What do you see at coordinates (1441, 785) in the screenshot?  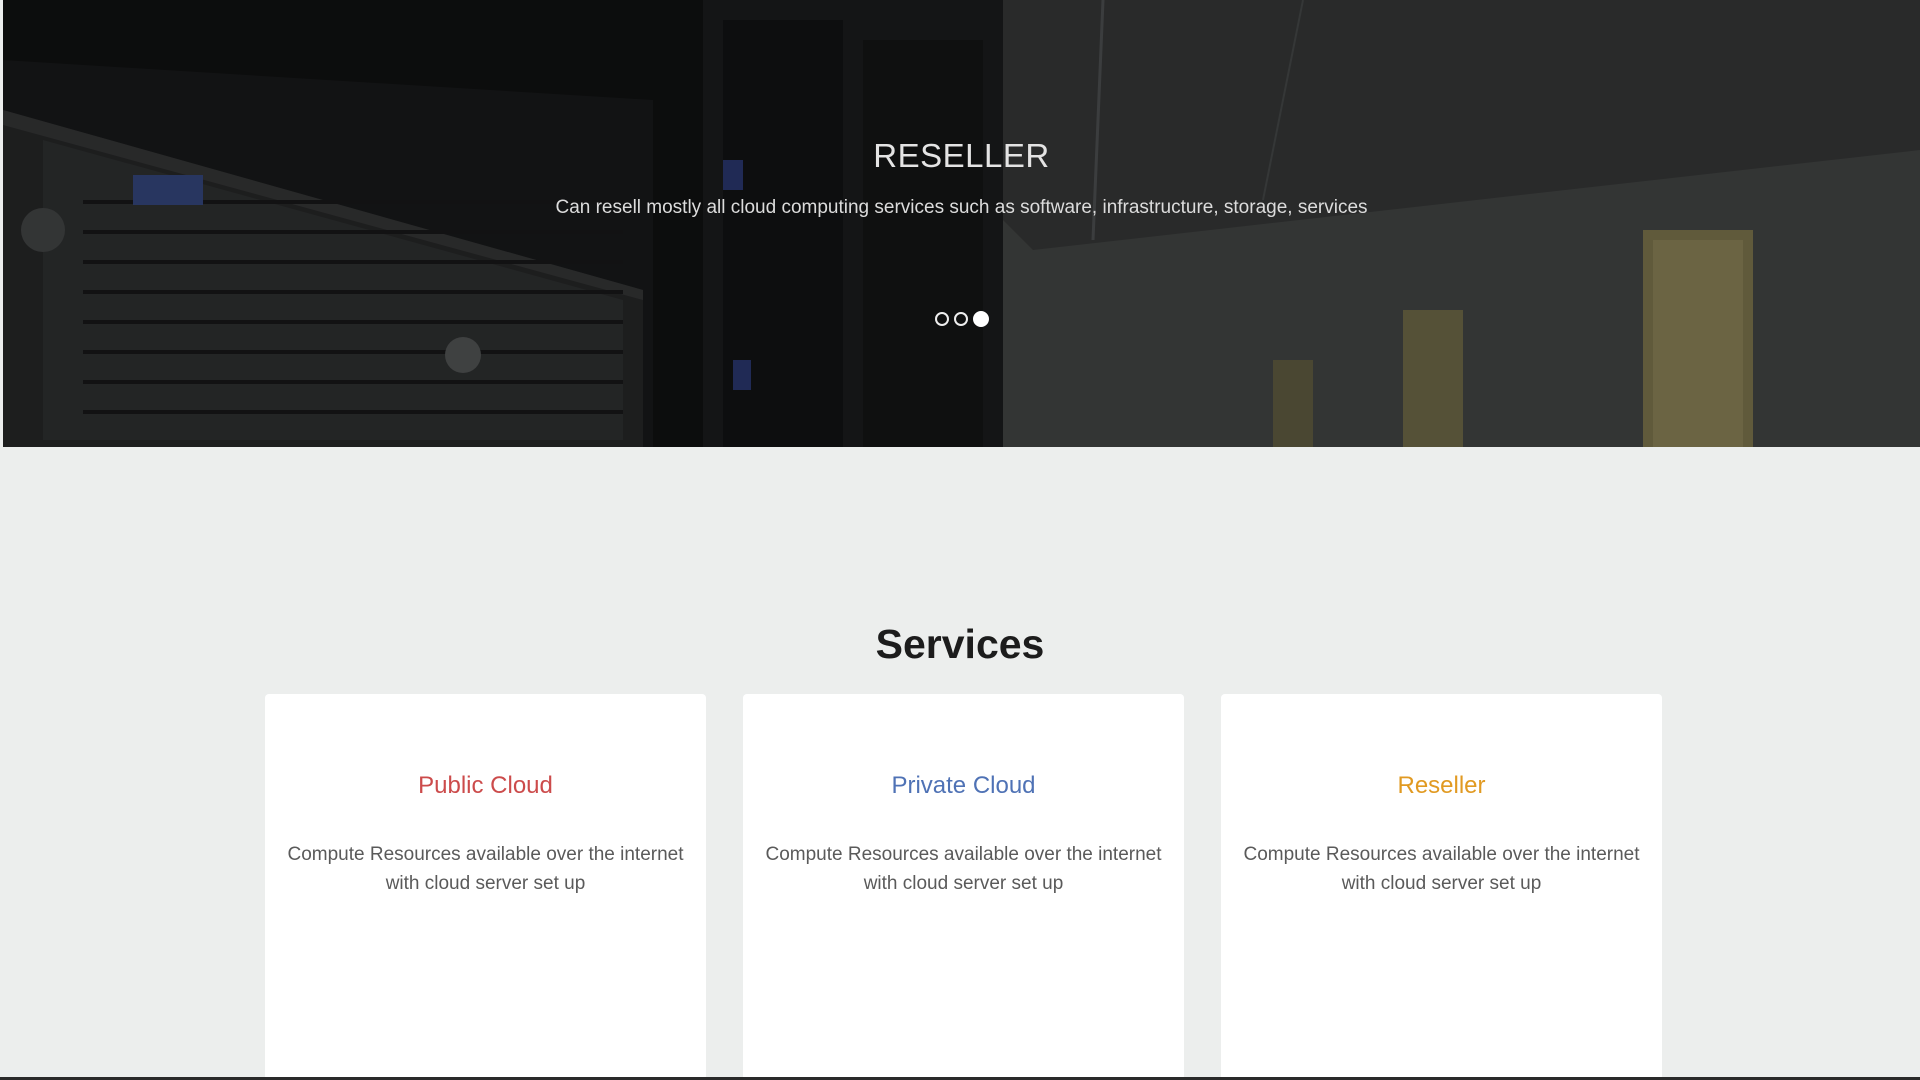 I see `service-card-title: Reseller` at bounding box center [1441, 785].